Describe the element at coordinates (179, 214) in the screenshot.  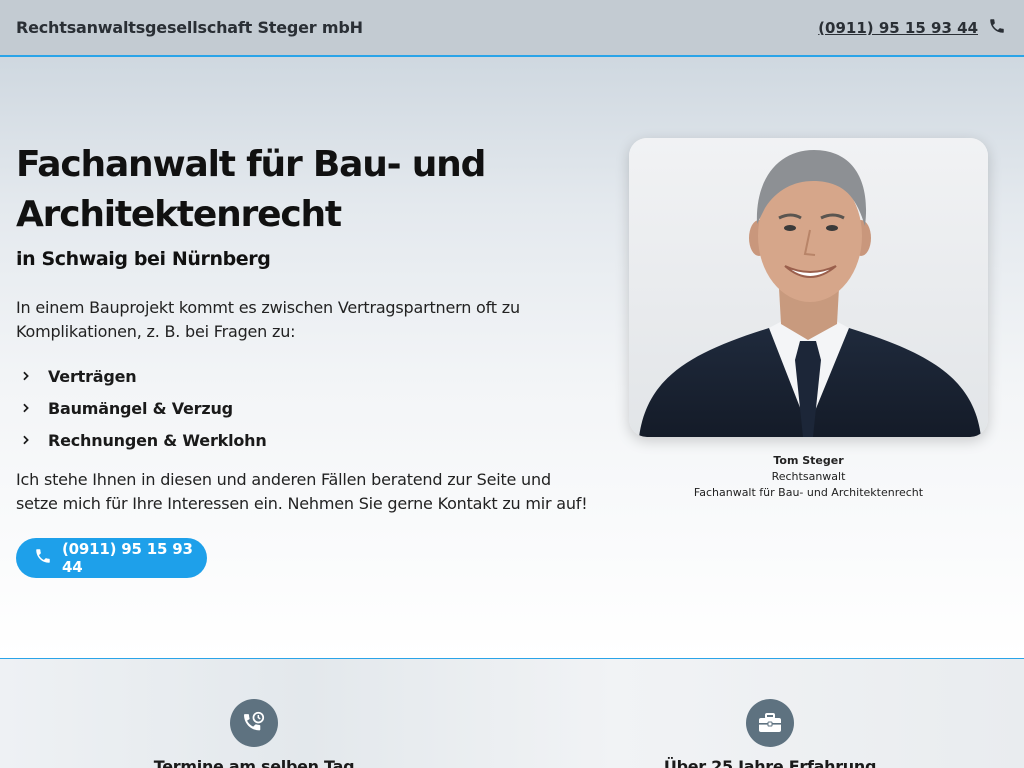
I see `headline-line-2: Architektenrecht` at that location.